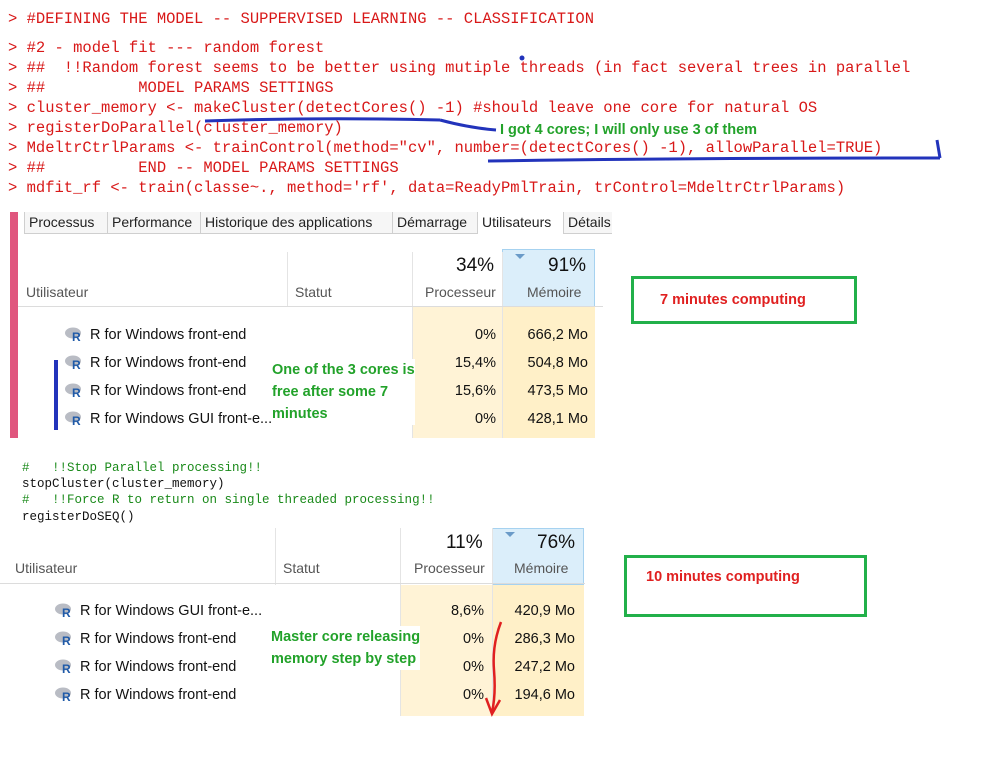 Image resolution: width=986 pixels, height=777 pixels. I want to click on timing-label: 7 minutes computing, so click(733, 300).